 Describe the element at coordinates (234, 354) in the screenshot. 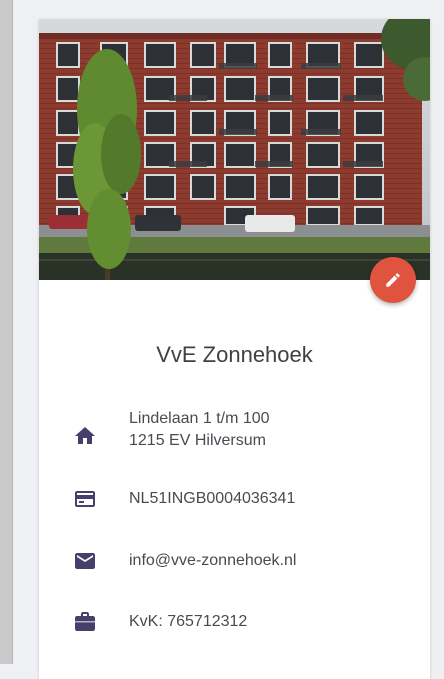

I see `organization-name: VvE Zonnehoek` at that location.